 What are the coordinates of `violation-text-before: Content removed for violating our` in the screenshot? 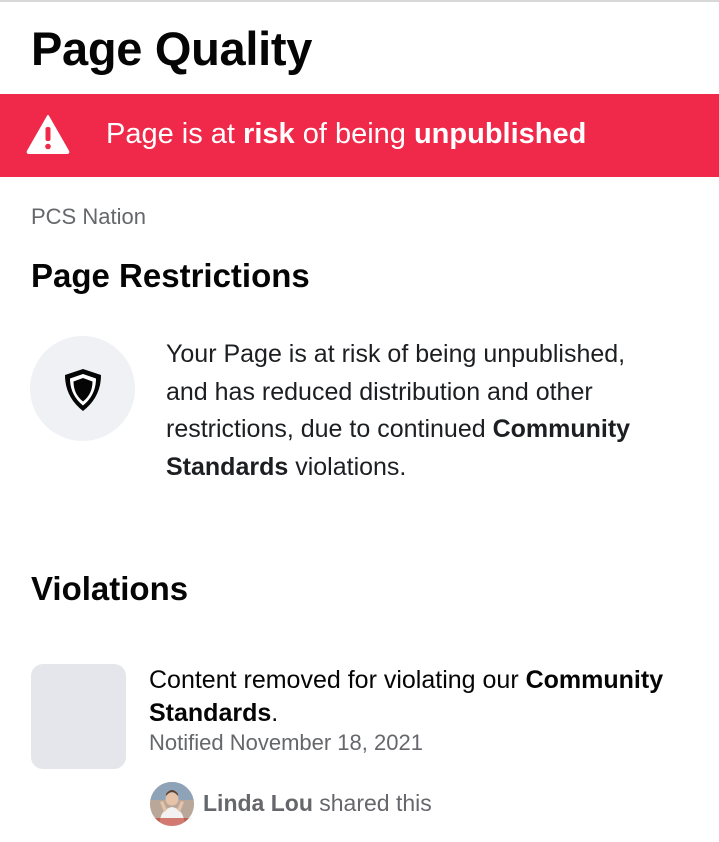 It's located at (337, 680).